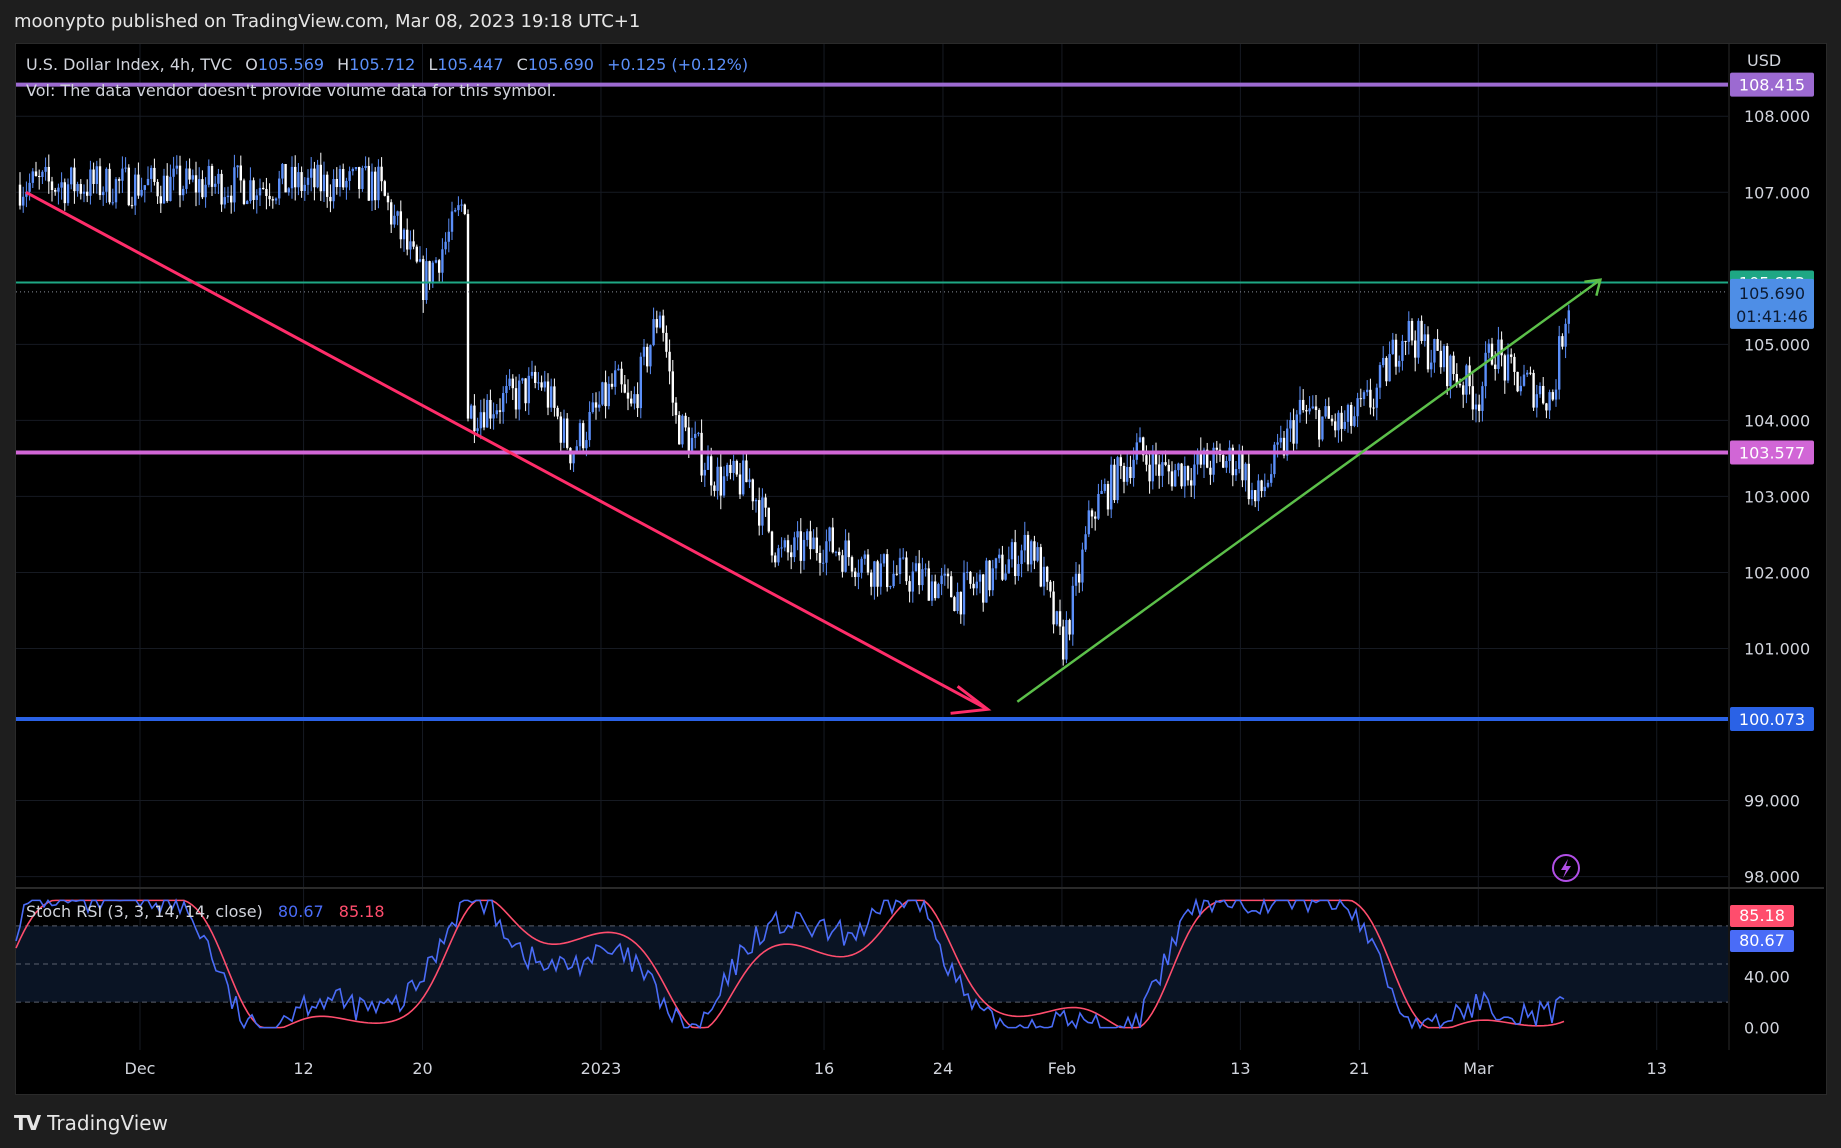  What do you see at coordinates (1767, 977) in the screenshot?
I see `stoch-tick-label: 40.00` at bounding box center [1767, 977].